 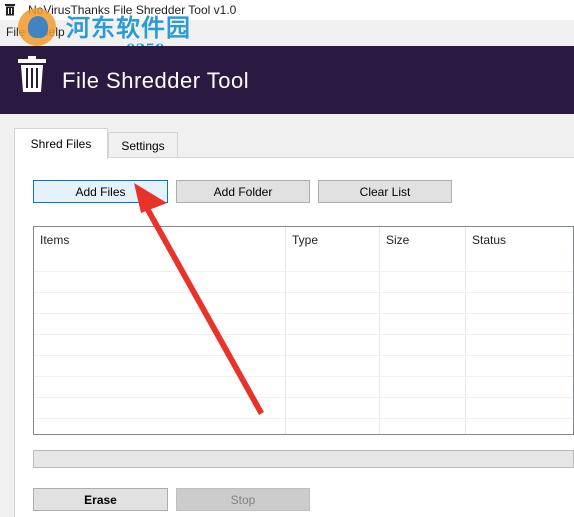 I want to click on tab-settings-label: Settings, so click(x=143, y=145).